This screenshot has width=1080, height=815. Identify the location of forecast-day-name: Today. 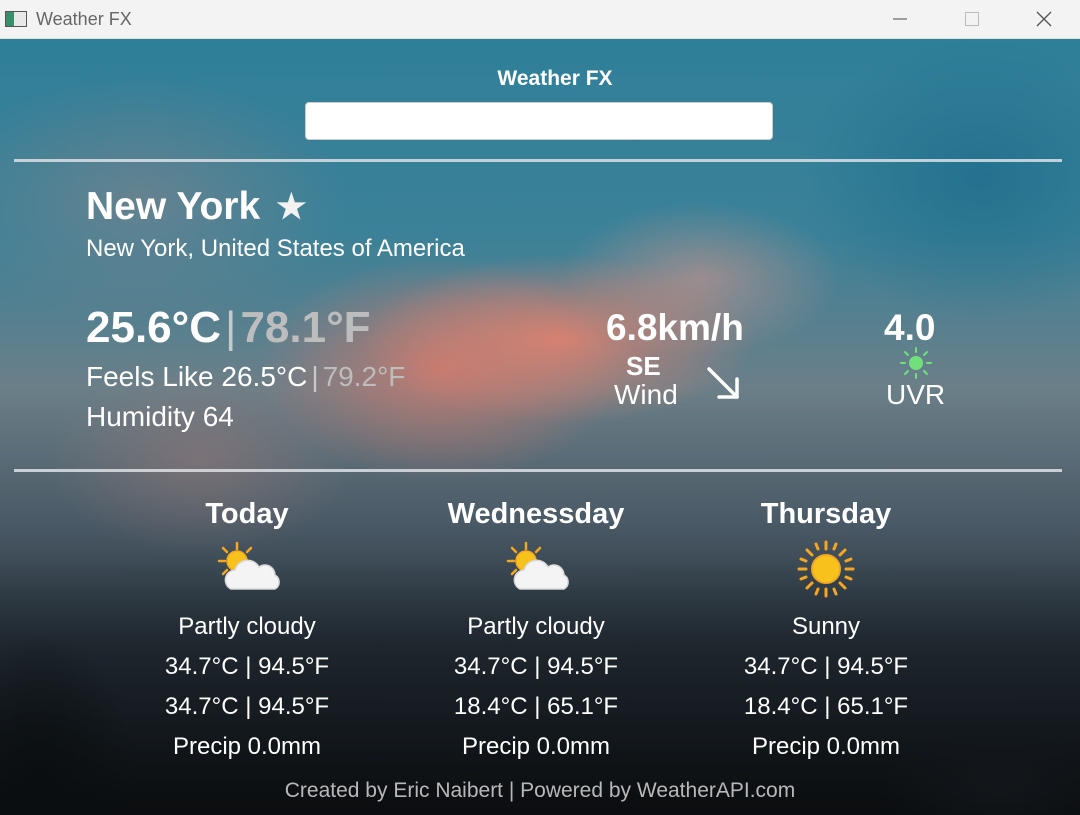
(247, 514).